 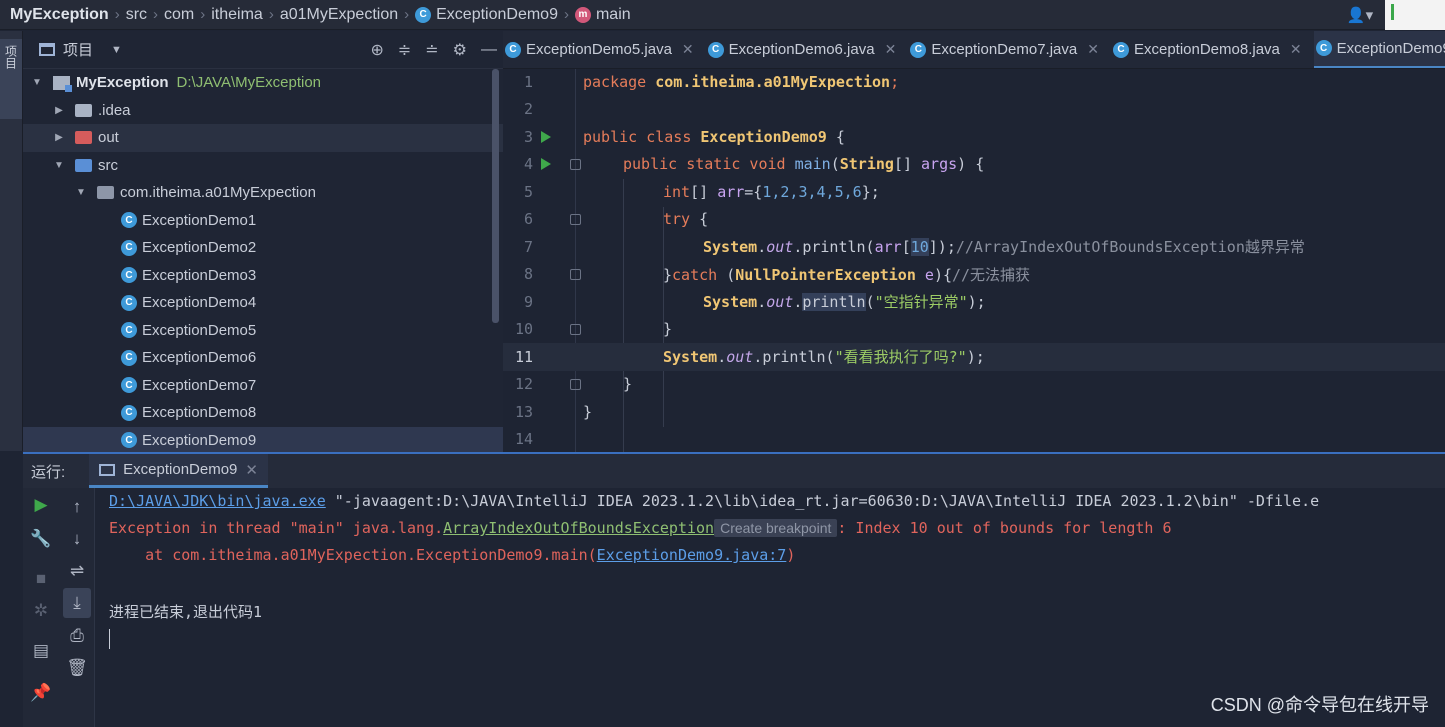 I want to click on breadcrumb-itheima: itheima, so click(x=237, y=15).